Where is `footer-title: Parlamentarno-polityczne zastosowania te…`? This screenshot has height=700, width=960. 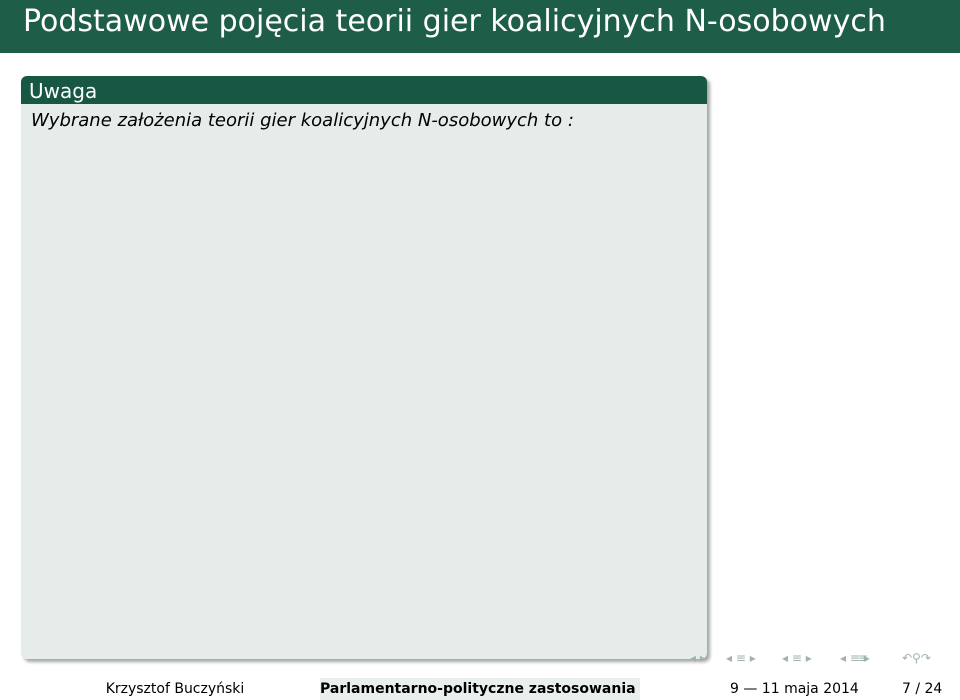 footer-title: Parlamentarno-polityczne zastosowania te… is located at coordinates (480, 689).